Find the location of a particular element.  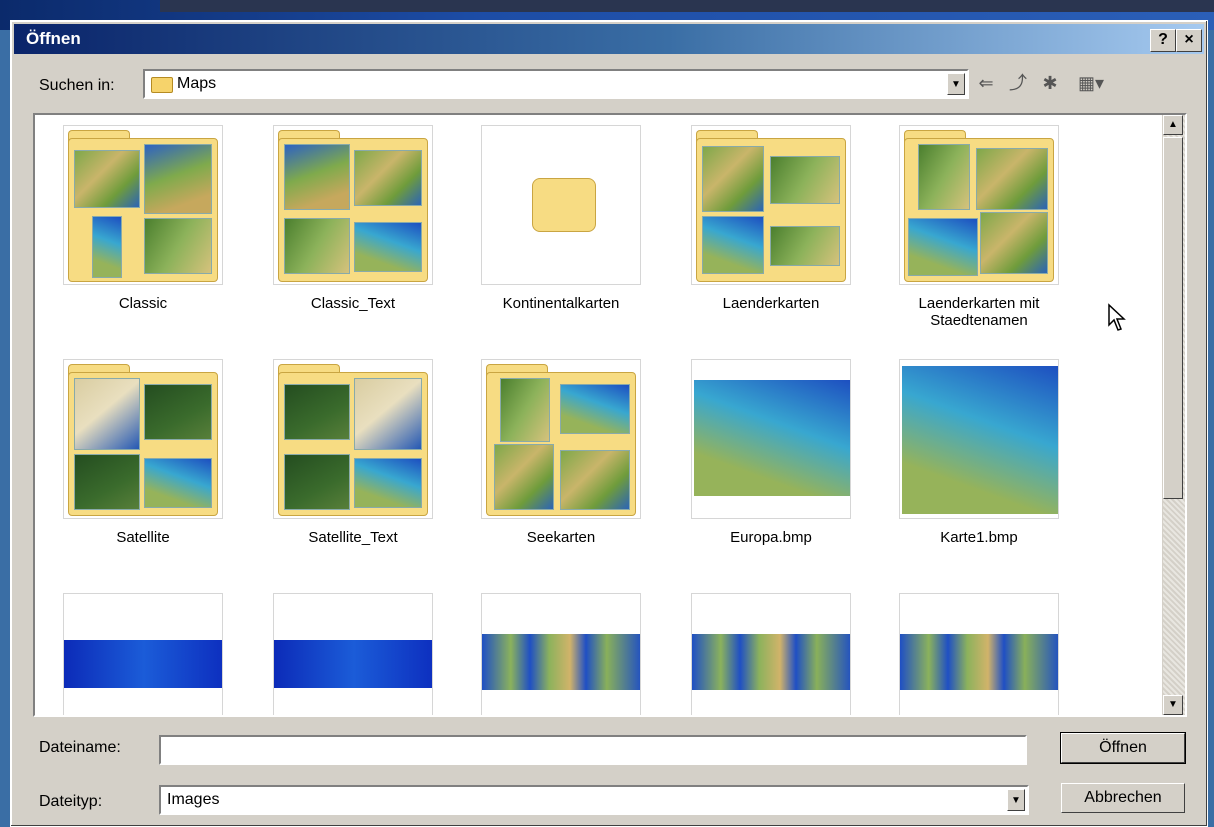

item-label: Satellite_Text is located at coordinates (353, 537).